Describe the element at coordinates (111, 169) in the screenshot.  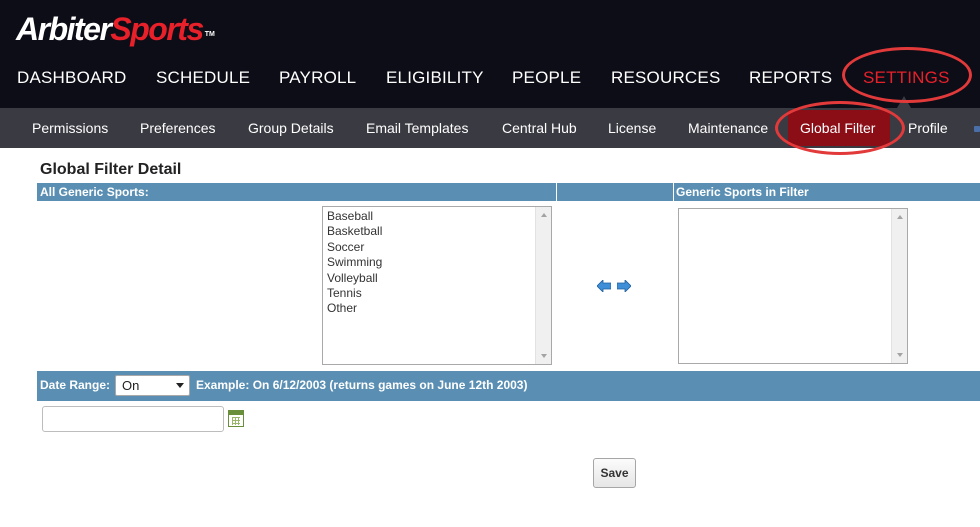
I see `page-title: Global Filter Detail` at that location.